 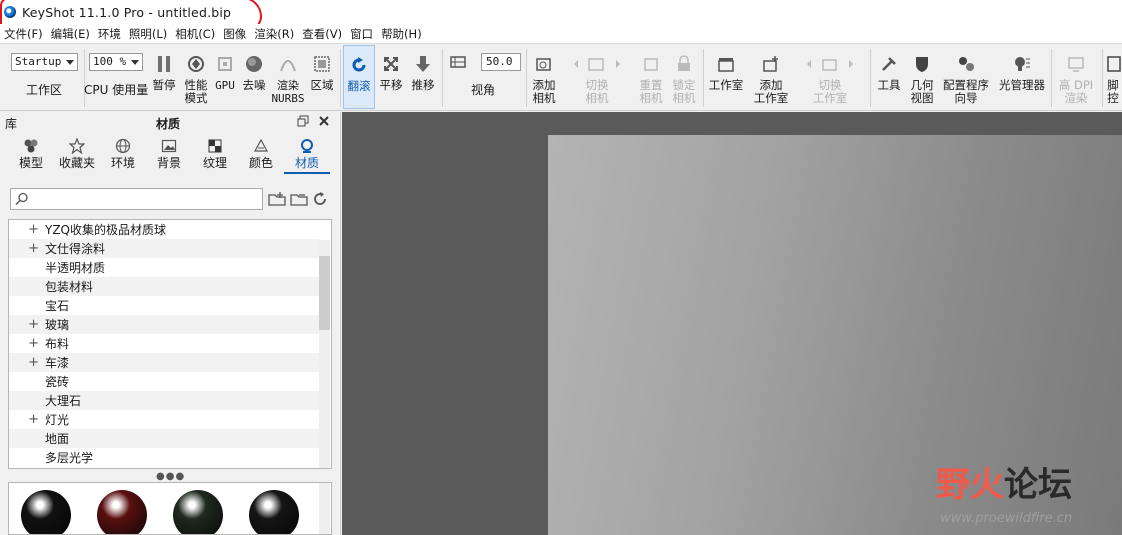 What do you see at coordinates (889, 77) in the screenshot?
I see `tools-button: 工具` at bounding box center [889, 77].